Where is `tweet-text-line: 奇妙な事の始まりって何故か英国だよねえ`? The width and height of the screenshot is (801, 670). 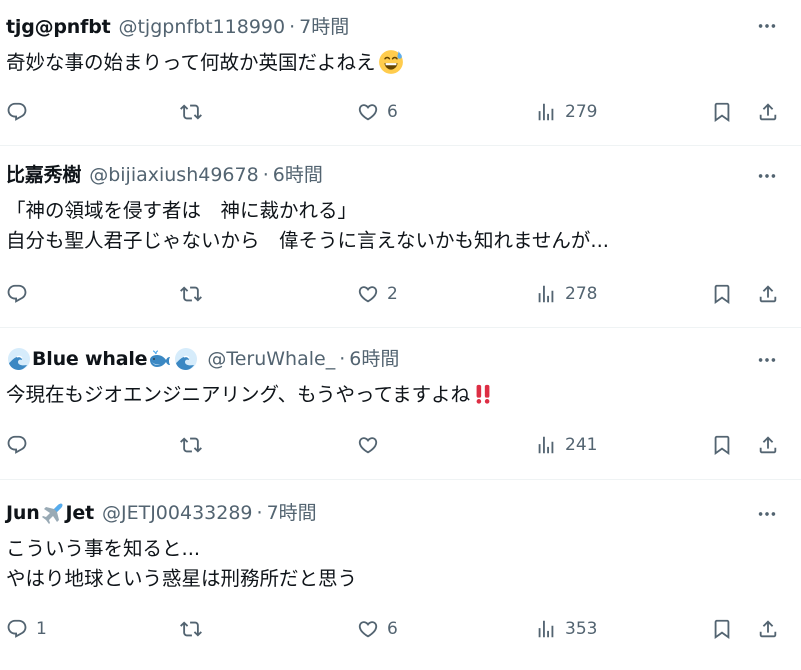
tweet-text-line: 奇妙な事の始まりって何故か英国だよねえ is located at coordinates (205, 63).